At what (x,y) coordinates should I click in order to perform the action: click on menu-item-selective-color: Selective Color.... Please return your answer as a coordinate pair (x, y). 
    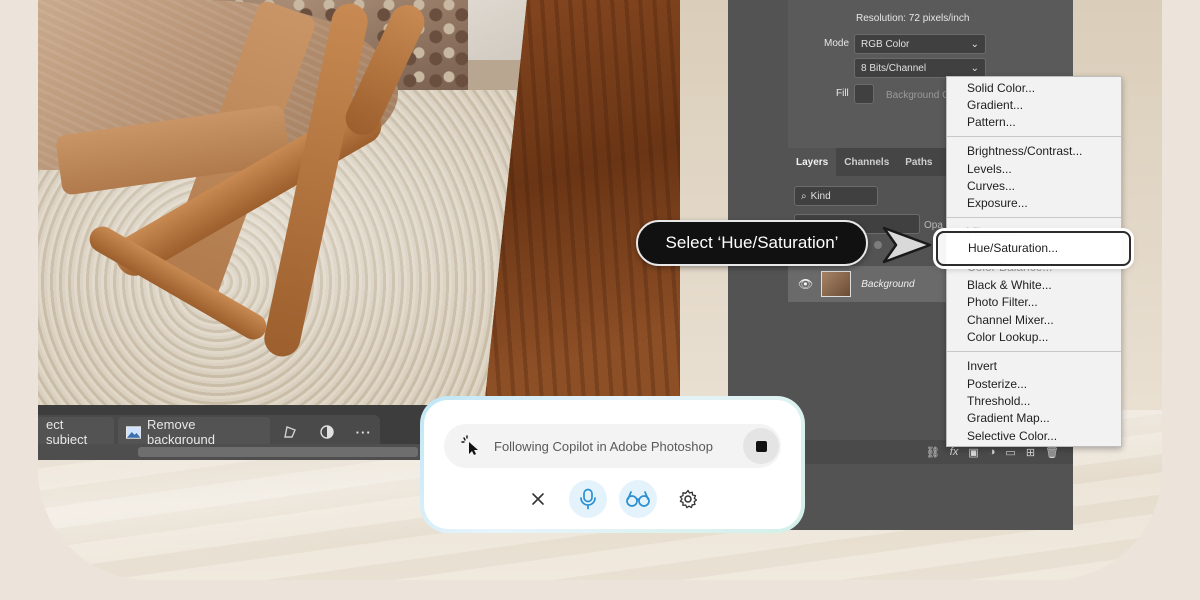
    Looking at the image, I should click on (1012, 436).